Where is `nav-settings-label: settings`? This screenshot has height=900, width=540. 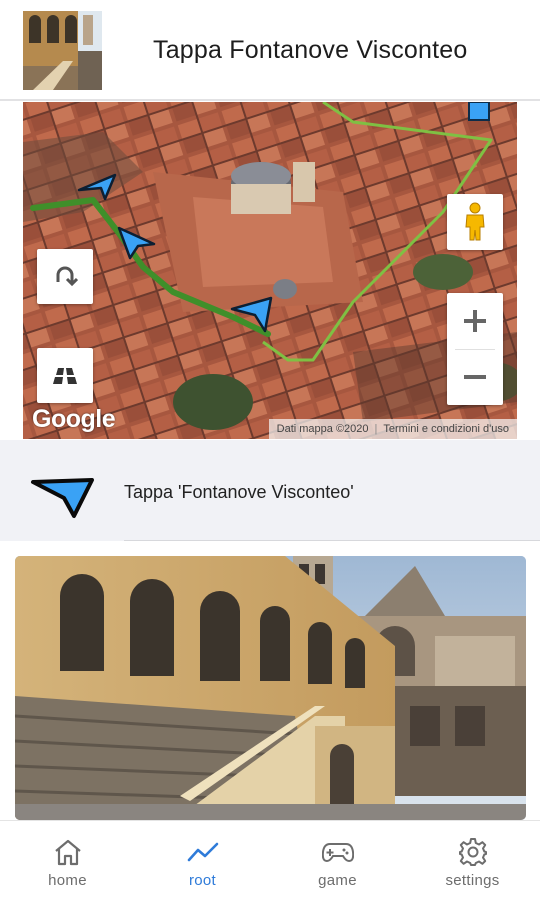
nav-settings-label: settings is located at coordinates (472, 880).